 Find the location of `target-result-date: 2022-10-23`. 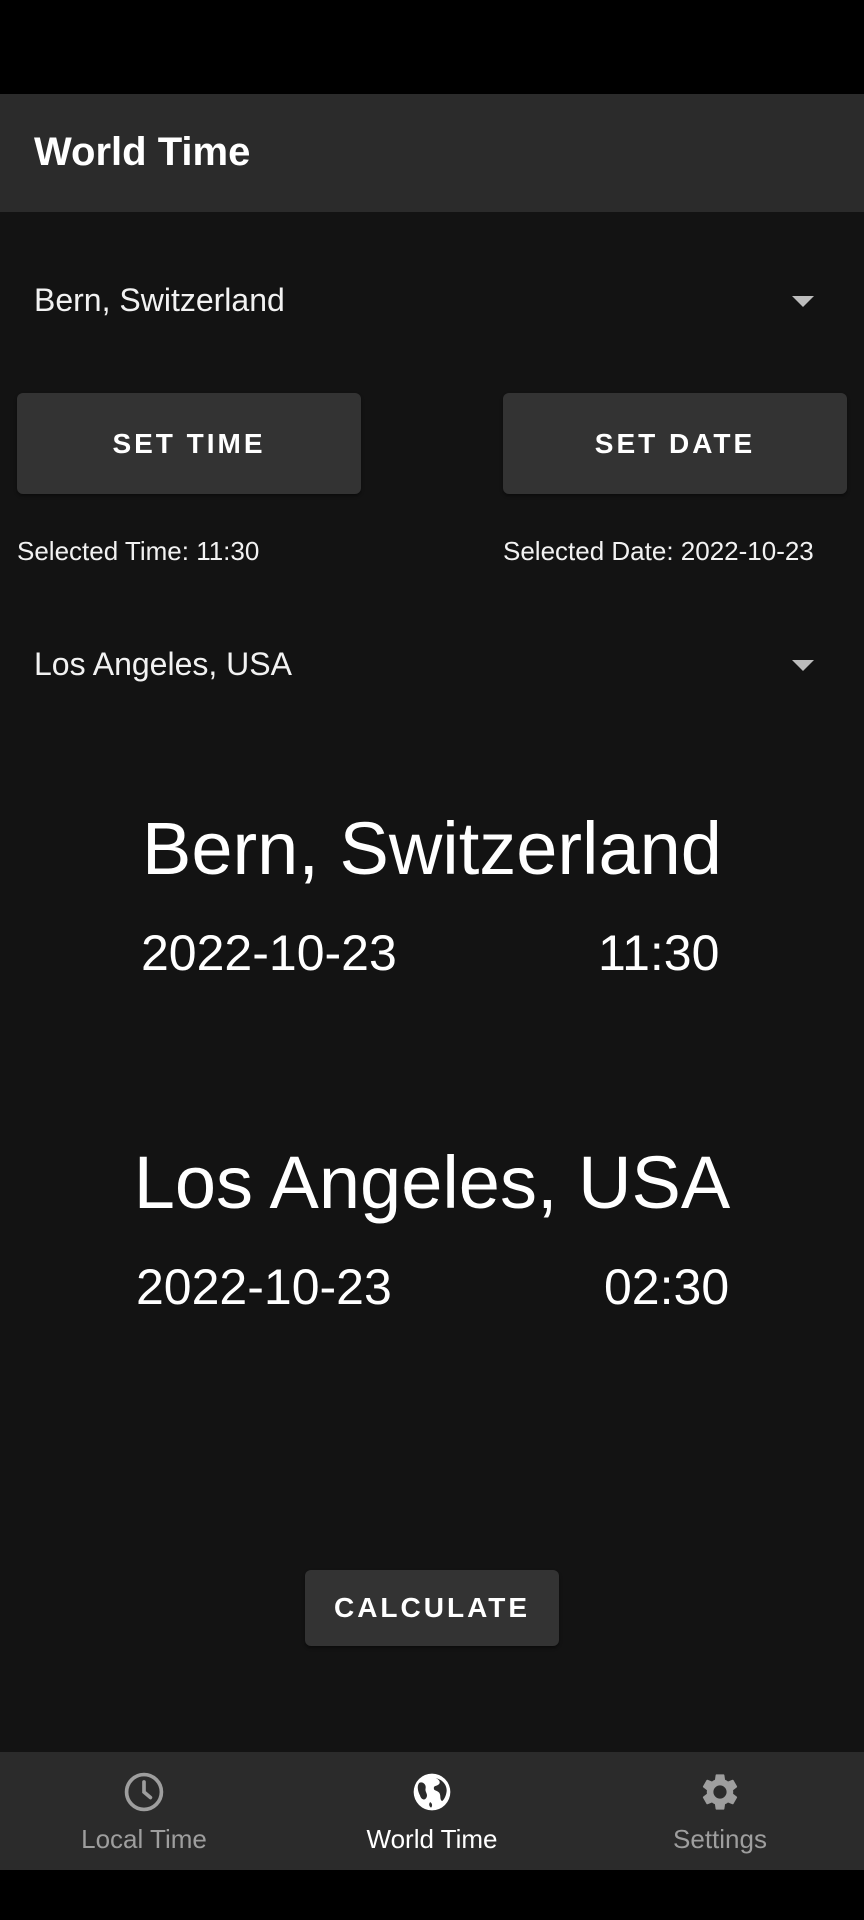

target-result-date: 2022-10-23 is located at coordinates (264, 1287).